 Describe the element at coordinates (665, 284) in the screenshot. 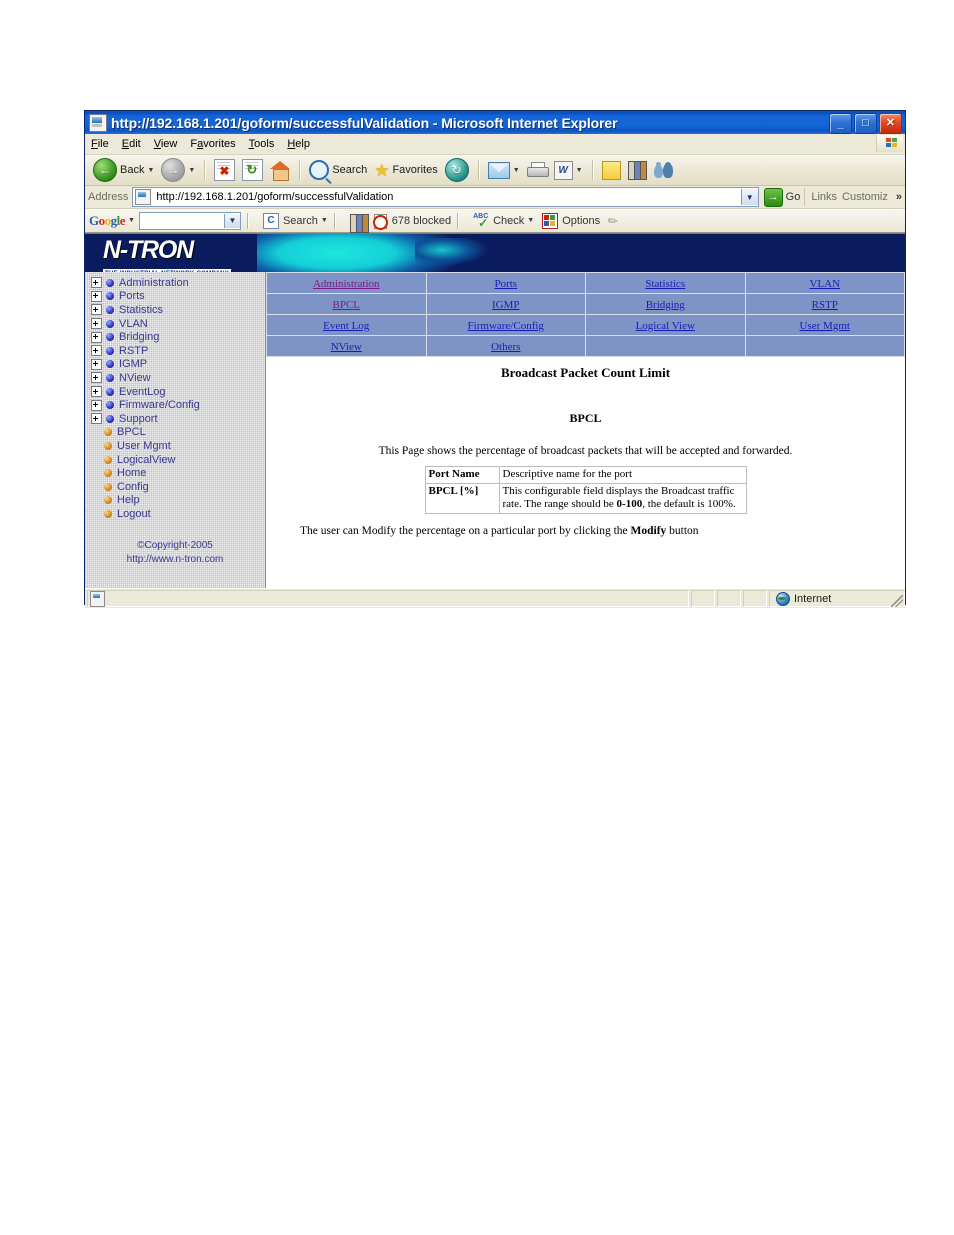

I see `nav-link-statistics: Statistics` at that location.